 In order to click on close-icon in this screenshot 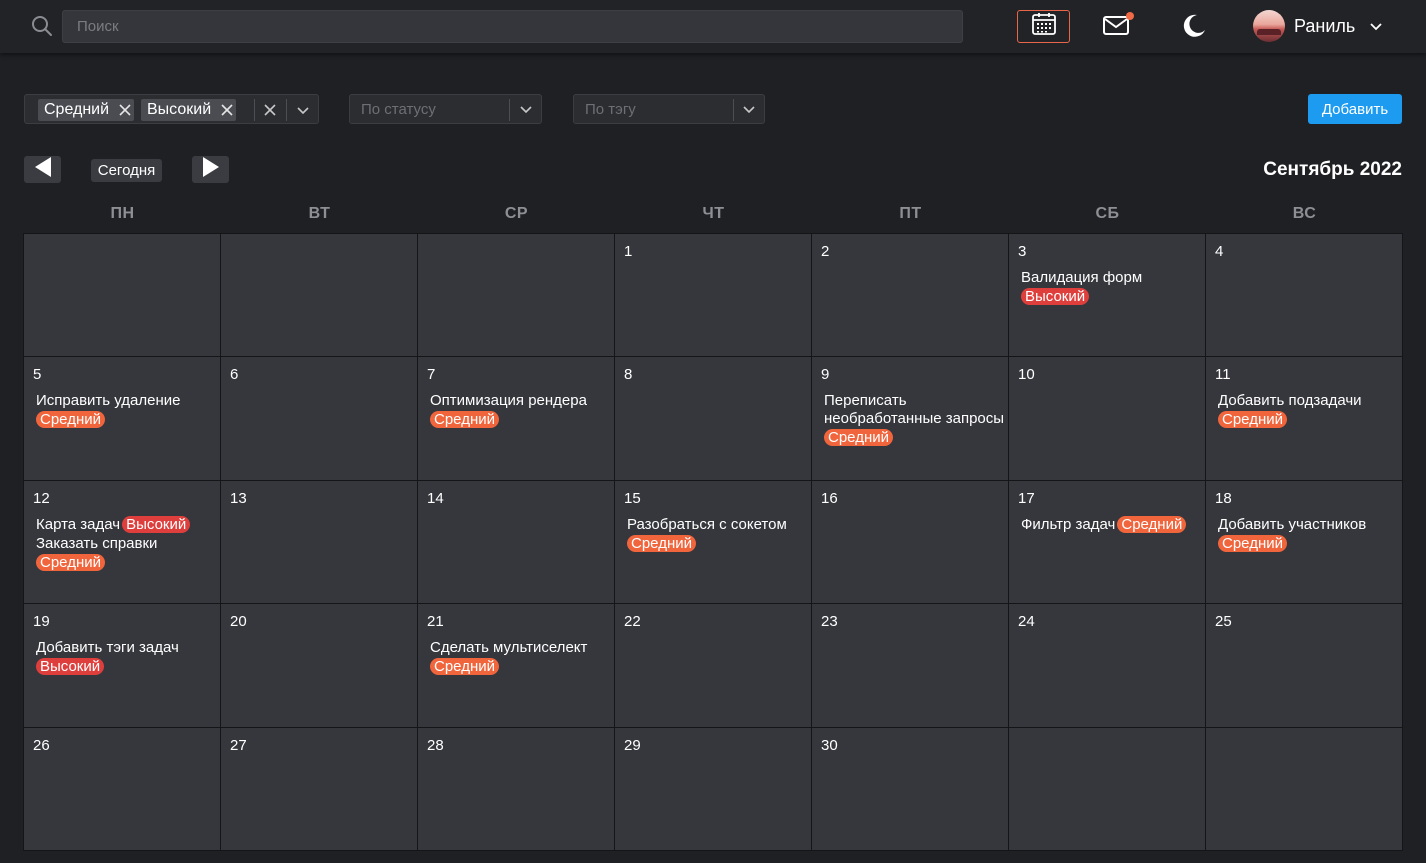, I will do `click(125, 110)`.